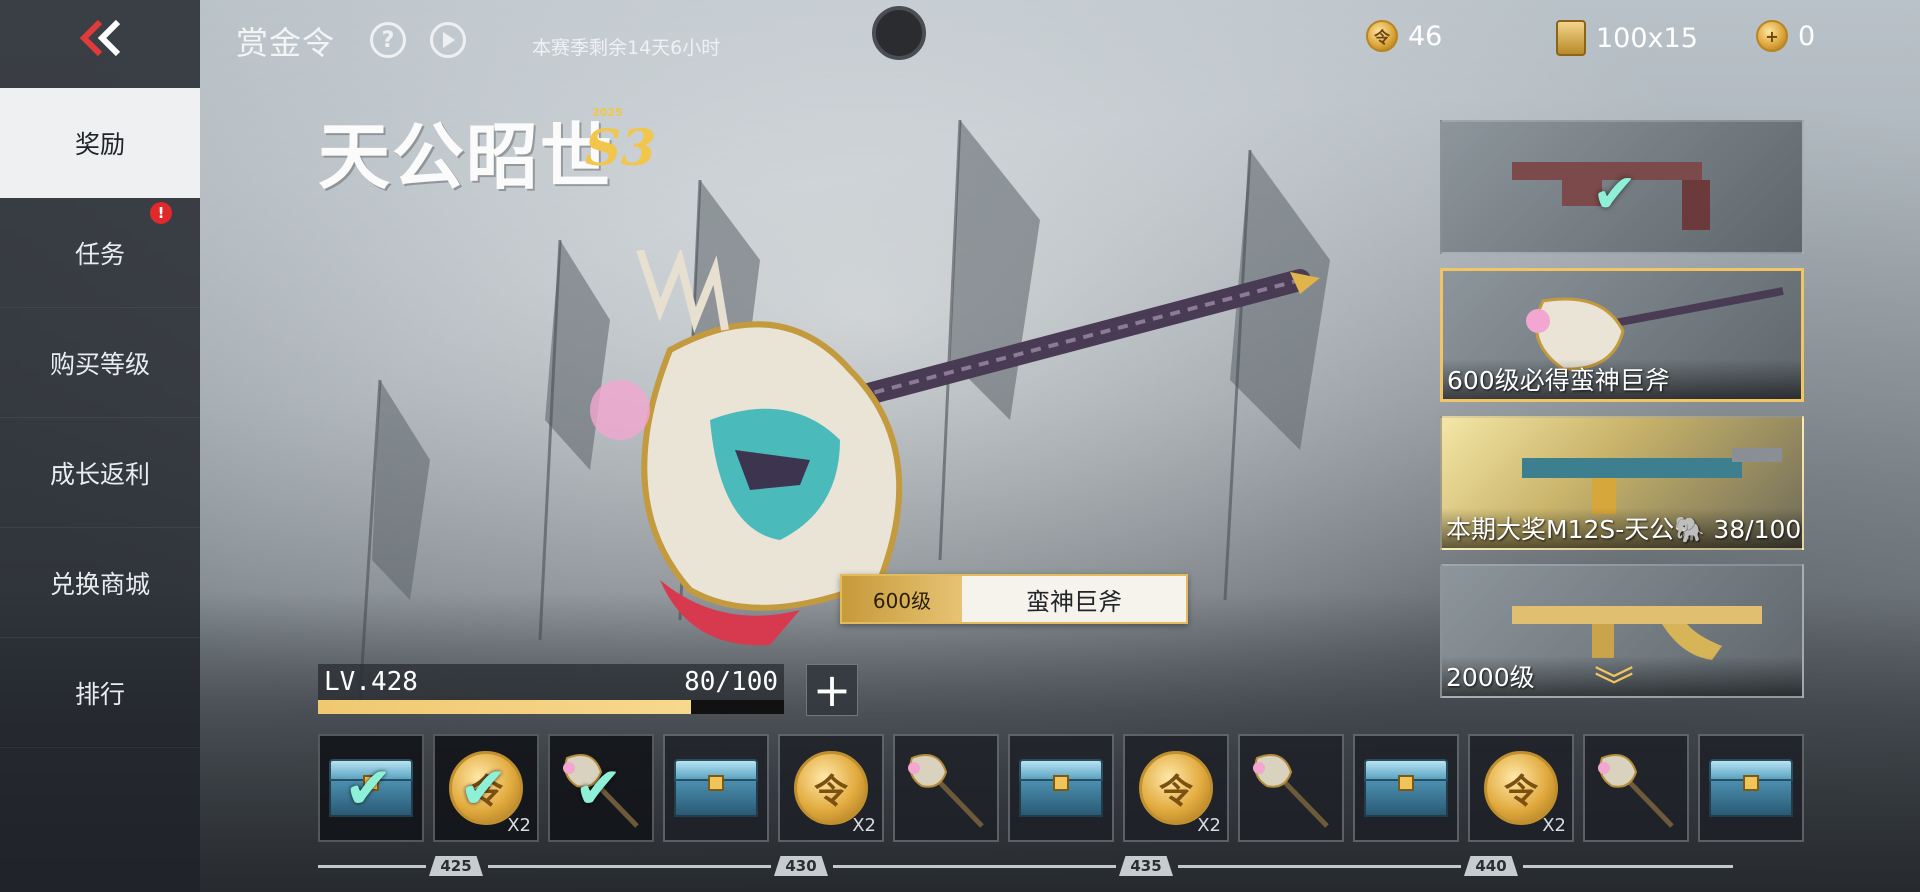 The image size is (1920, 892). Describe the element at coordinates (1772, 36) in the screenshot. I see `add-coin-icon: +` at that location.